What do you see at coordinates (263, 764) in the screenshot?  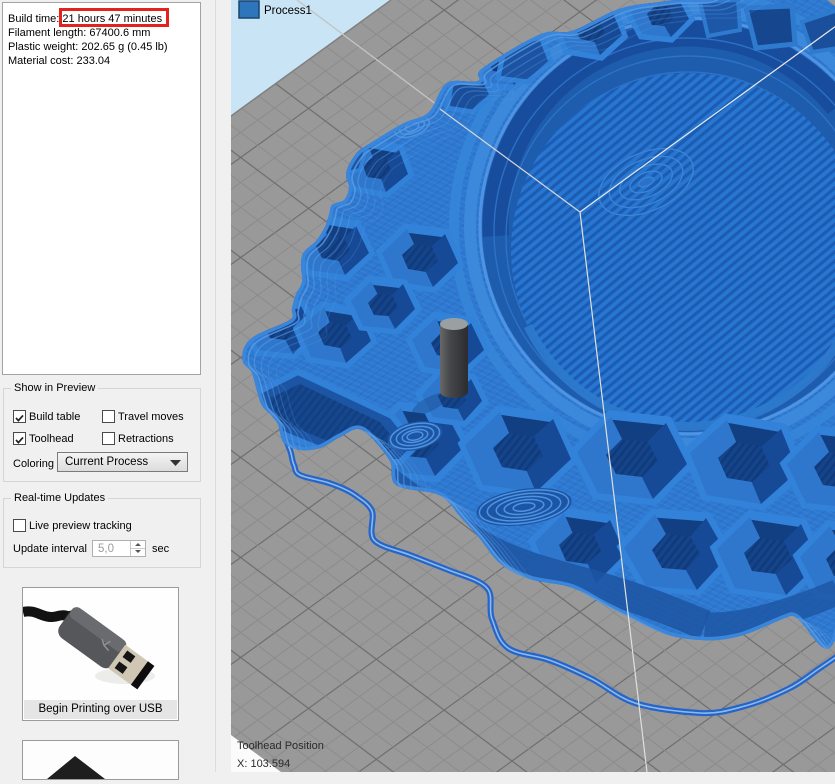 I see `svg-text: X: 103.594` at bounding box center [263, 764].